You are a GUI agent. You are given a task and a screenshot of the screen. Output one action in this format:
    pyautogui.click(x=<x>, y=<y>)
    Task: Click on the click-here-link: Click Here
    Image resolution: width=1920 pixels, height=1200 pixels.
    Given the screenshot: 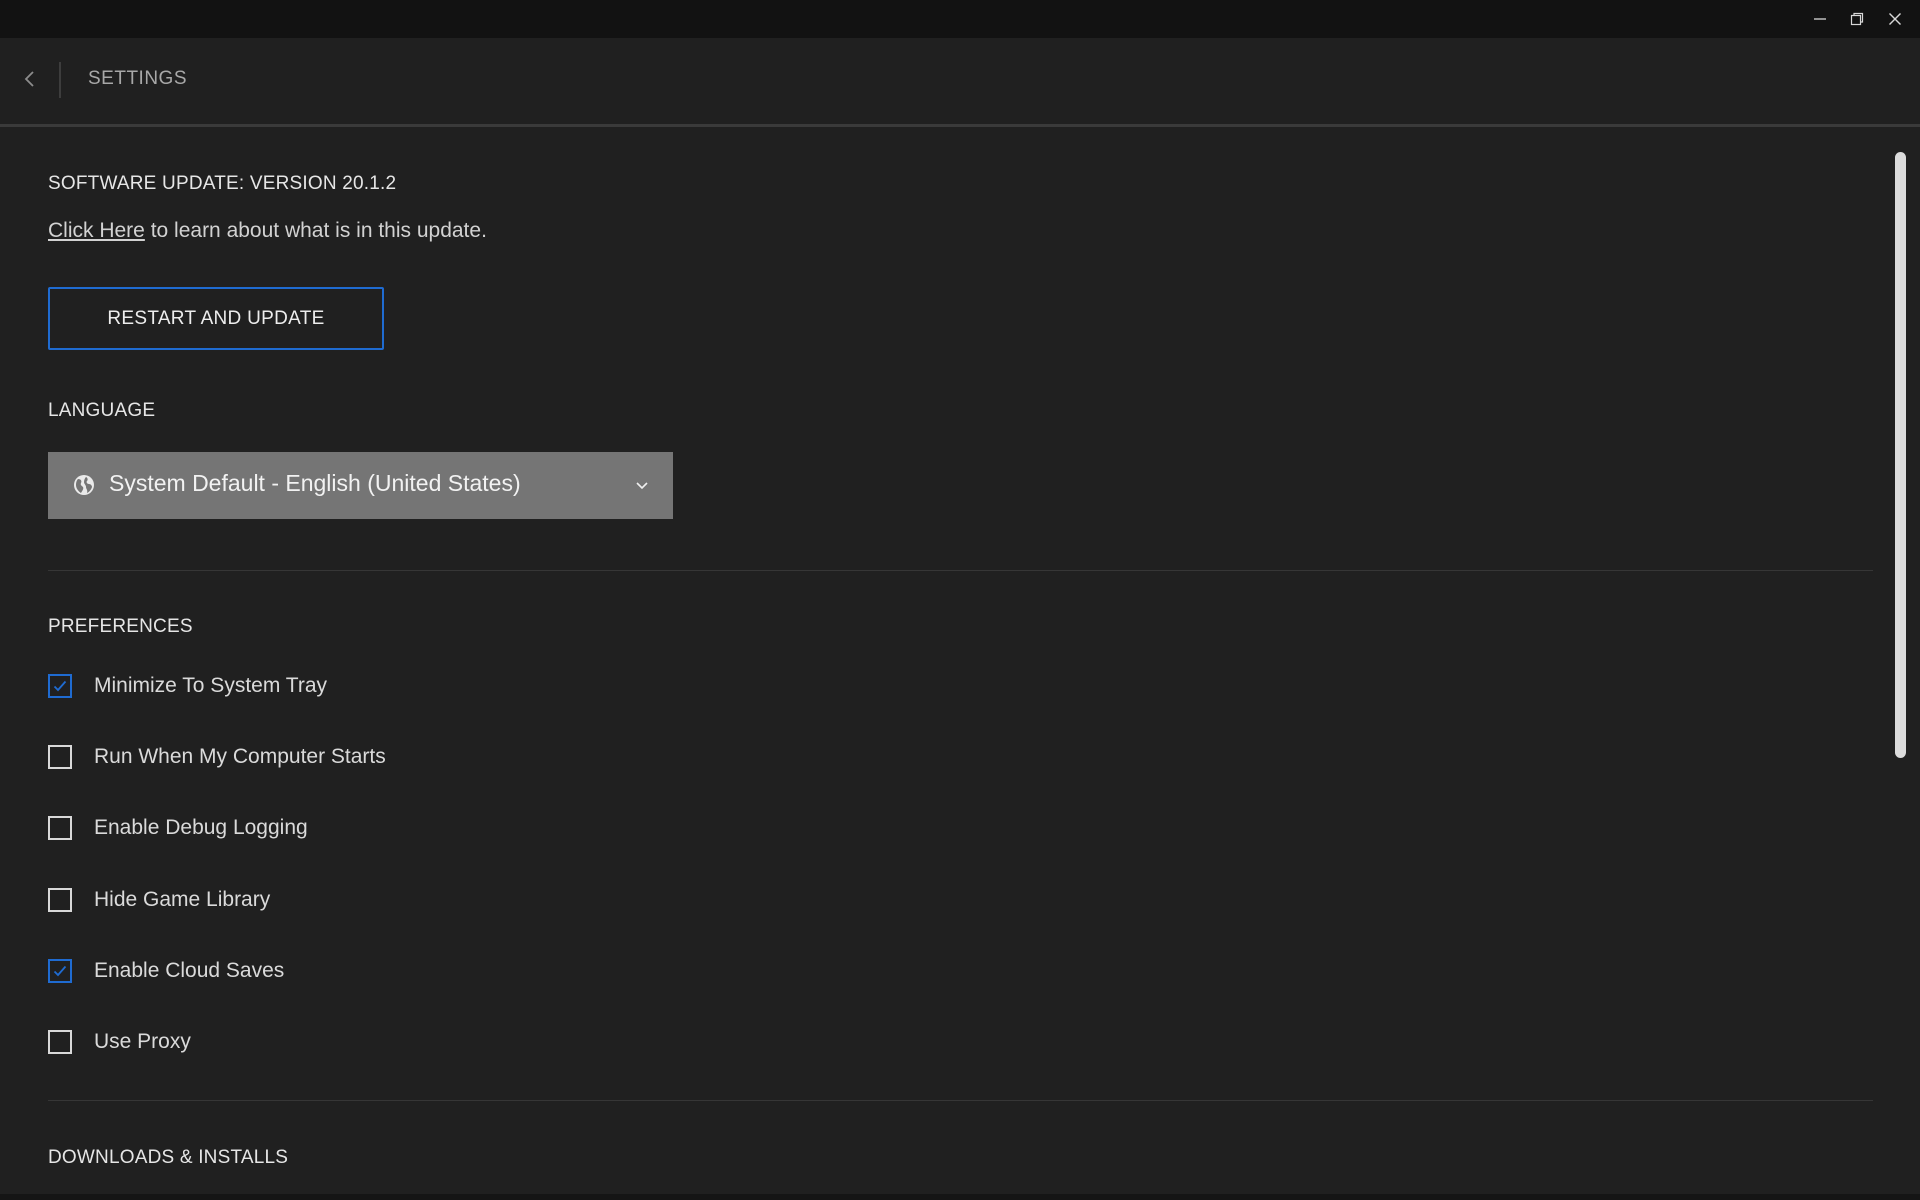 What is the action you would take?
    pyautogui.click(x=96, y=230)
    